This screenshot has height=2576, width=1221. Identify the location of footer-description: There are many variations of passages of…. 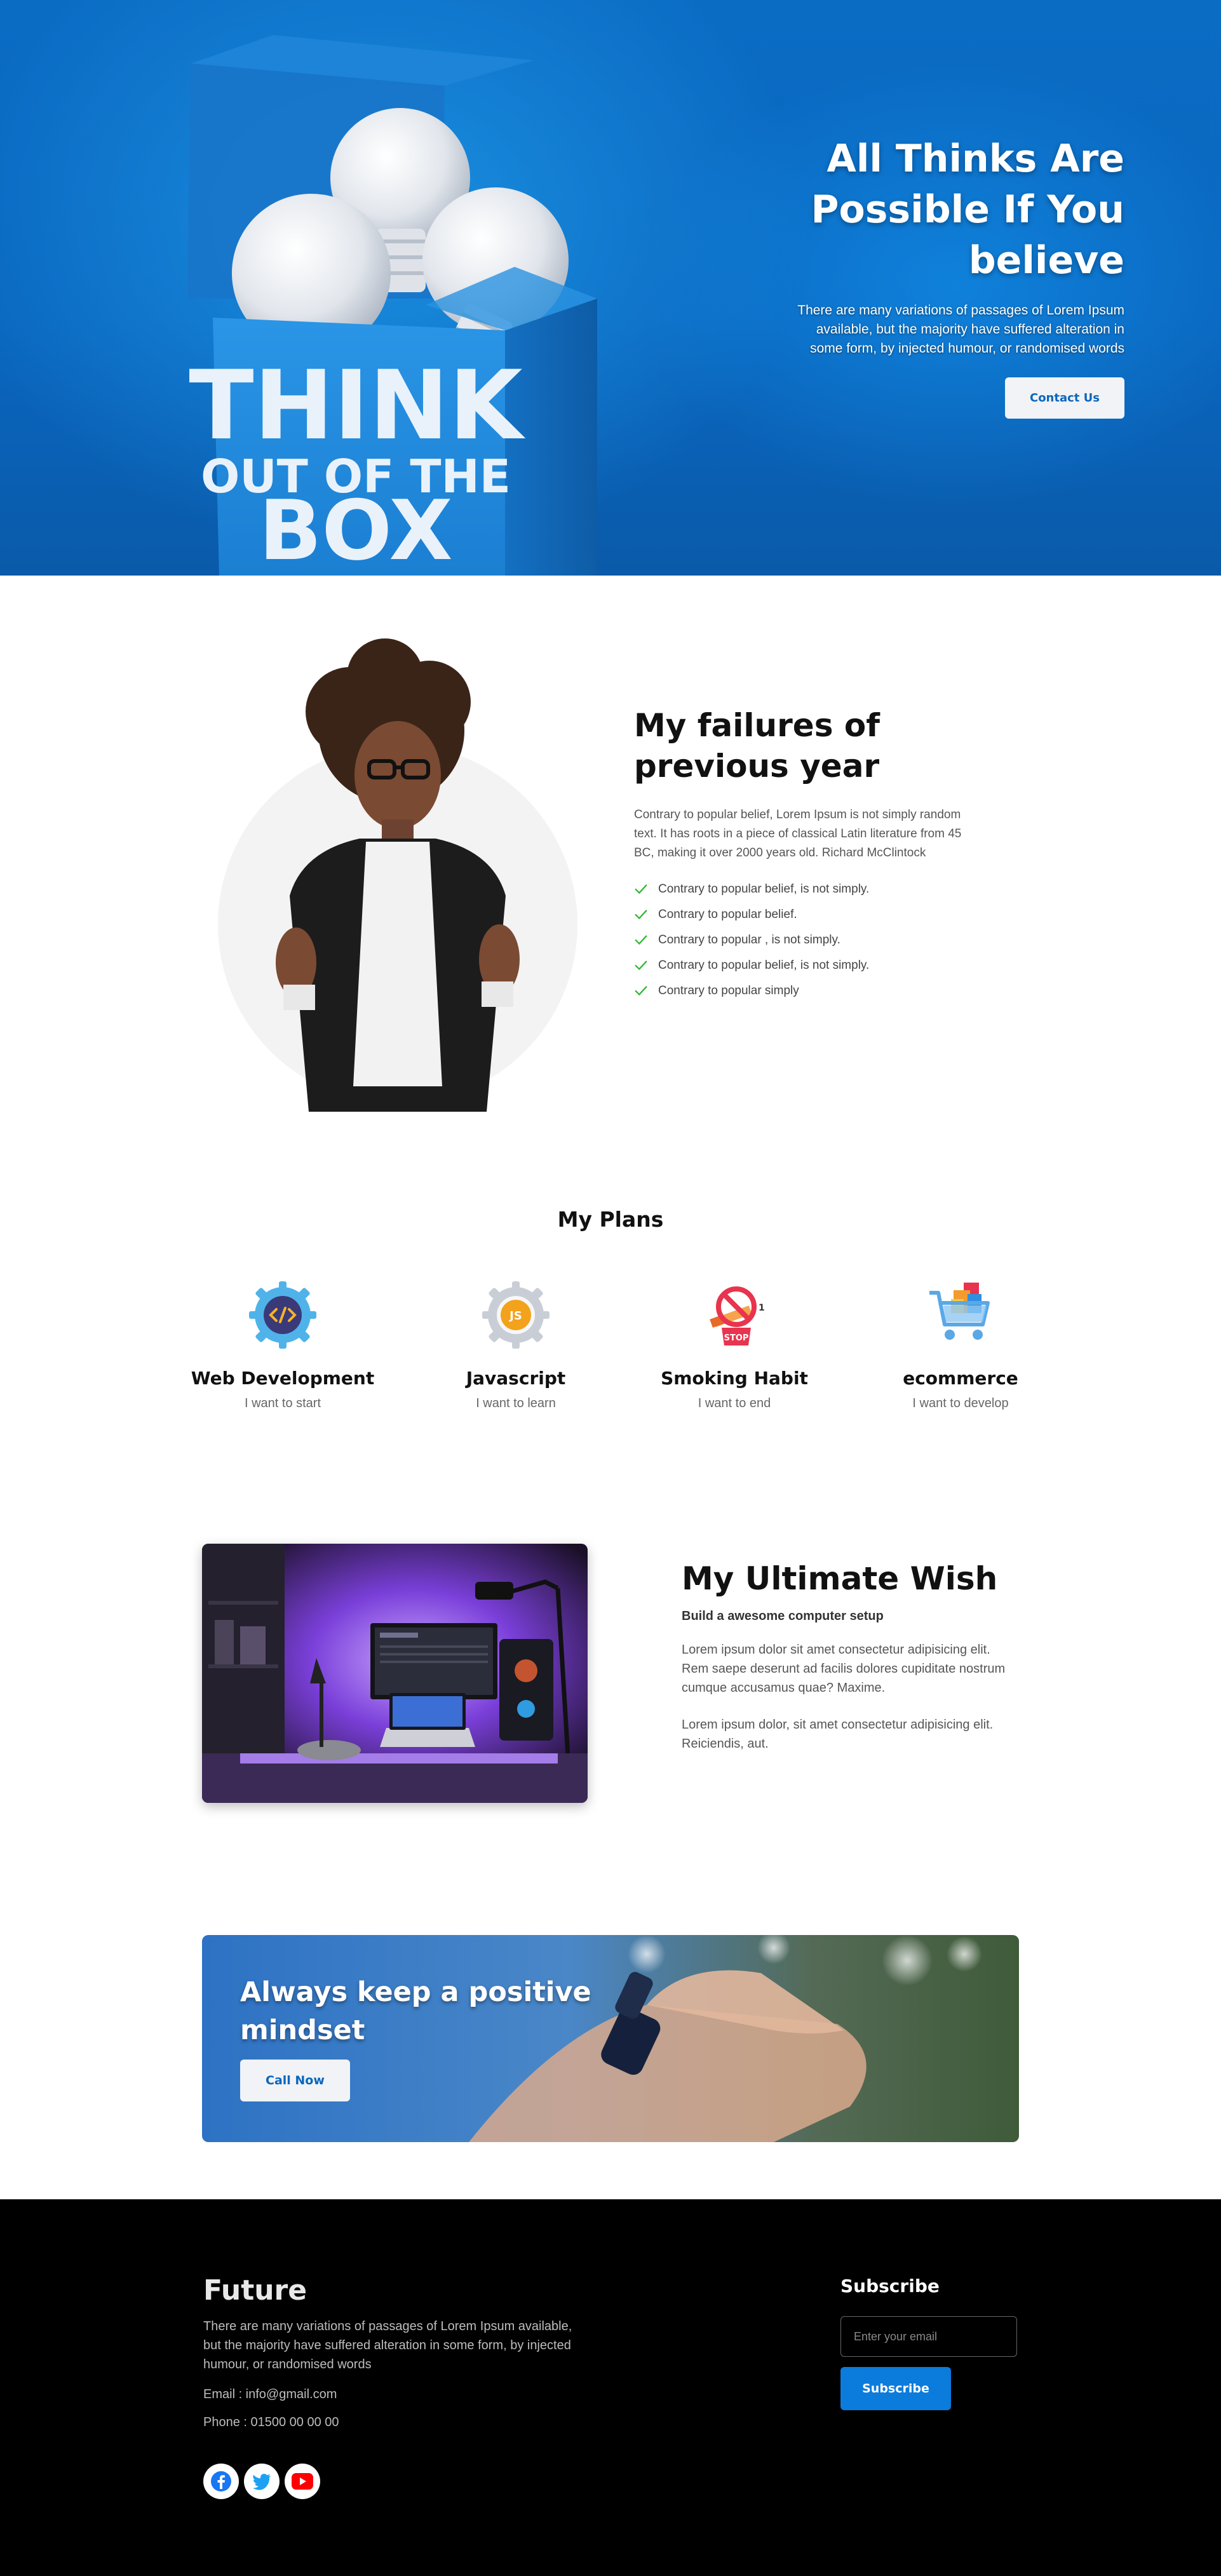
(387, 2345).